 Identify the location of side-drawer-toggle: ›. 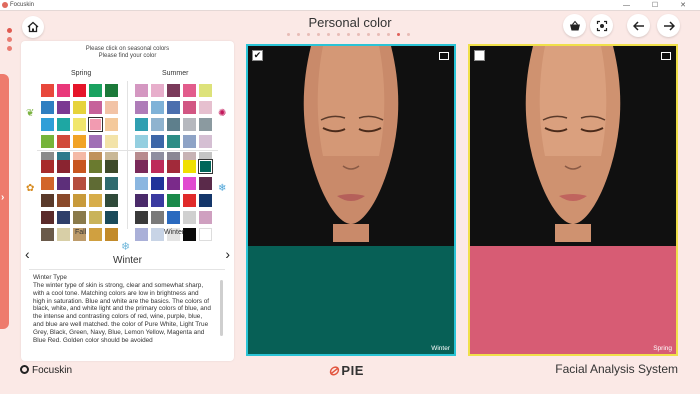
(4, 201).